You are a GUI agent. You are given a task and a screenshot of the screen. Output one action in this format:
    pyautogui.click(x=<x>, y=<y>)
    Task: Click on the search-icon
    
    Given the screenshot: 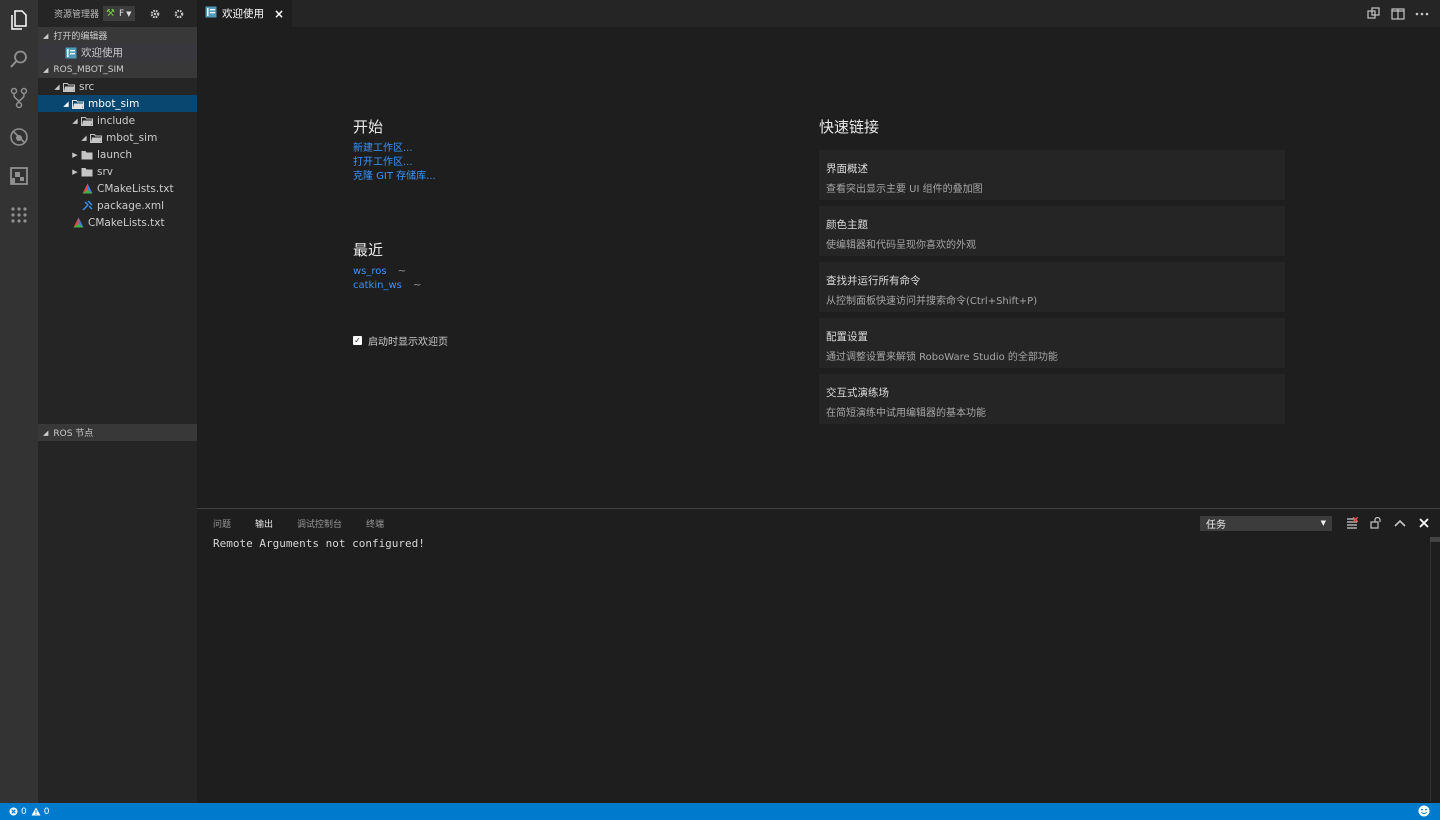 What is the action you would take?
    pyautogui.click(x=19, y=58)
    